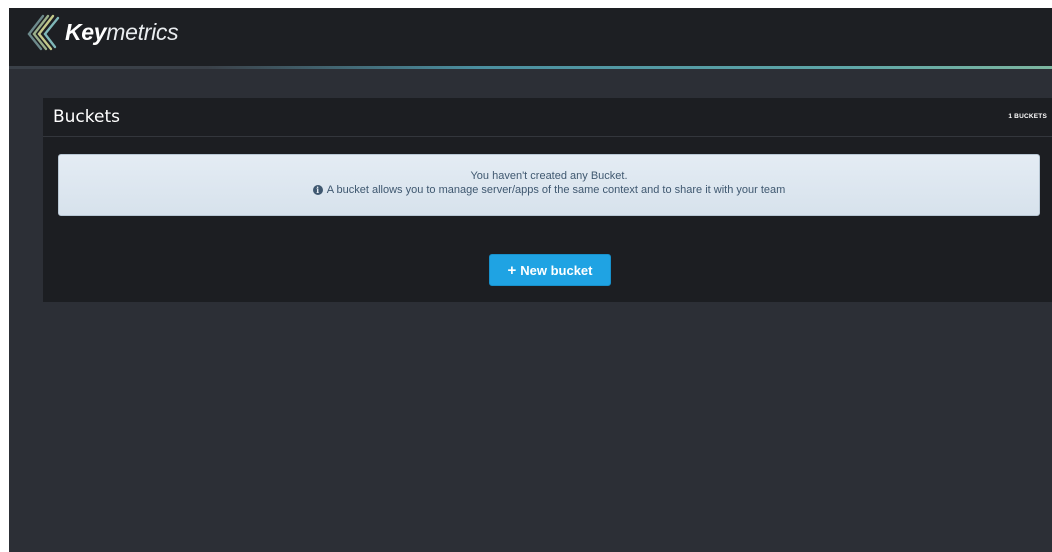  What do you see at coordinates (317, 190) in the screenshot?
I see `info-circle-icon: i` at bounding box center [317, 190].